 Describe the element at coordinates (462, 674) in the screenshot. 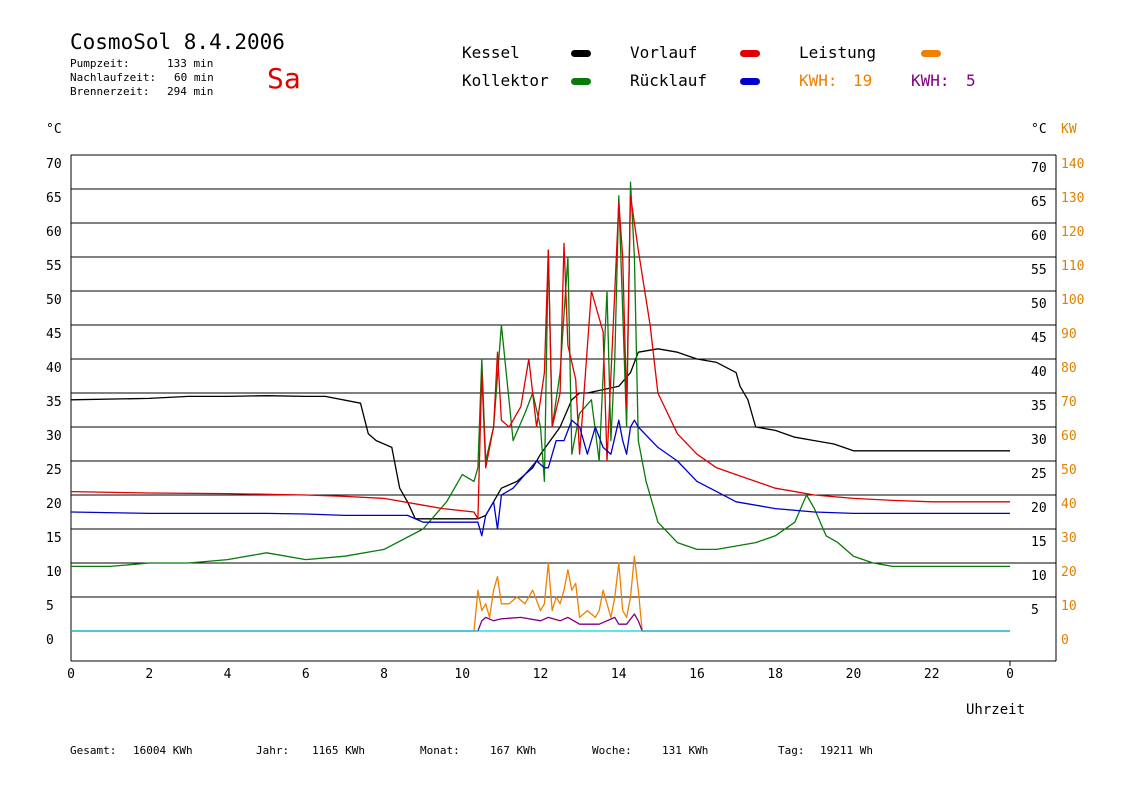

I see `x-tick-label: 10` at that location.